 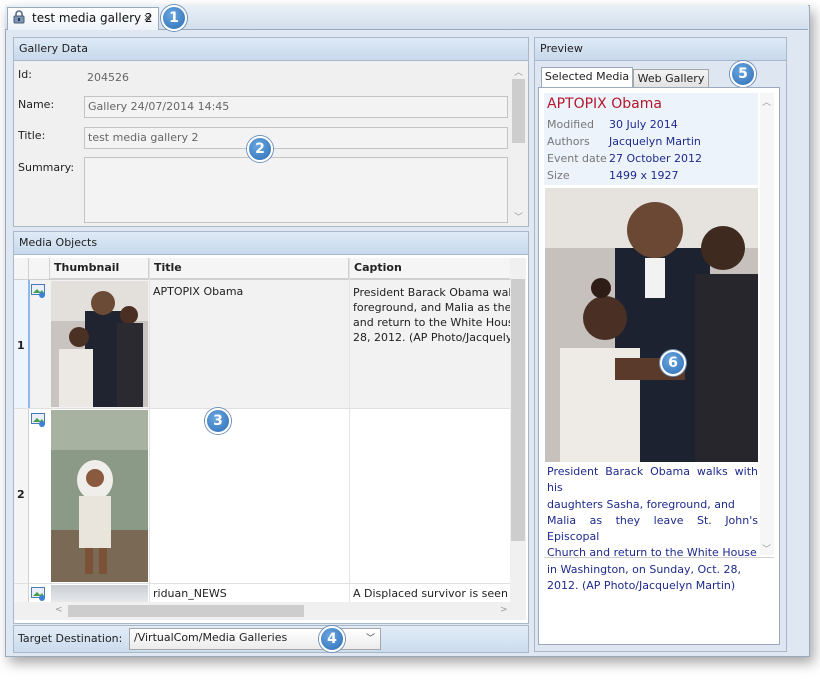 What do you see at coordinates (659, 557) in the screenshot?
I see `preview-divider` at bounding box center [659, 557].